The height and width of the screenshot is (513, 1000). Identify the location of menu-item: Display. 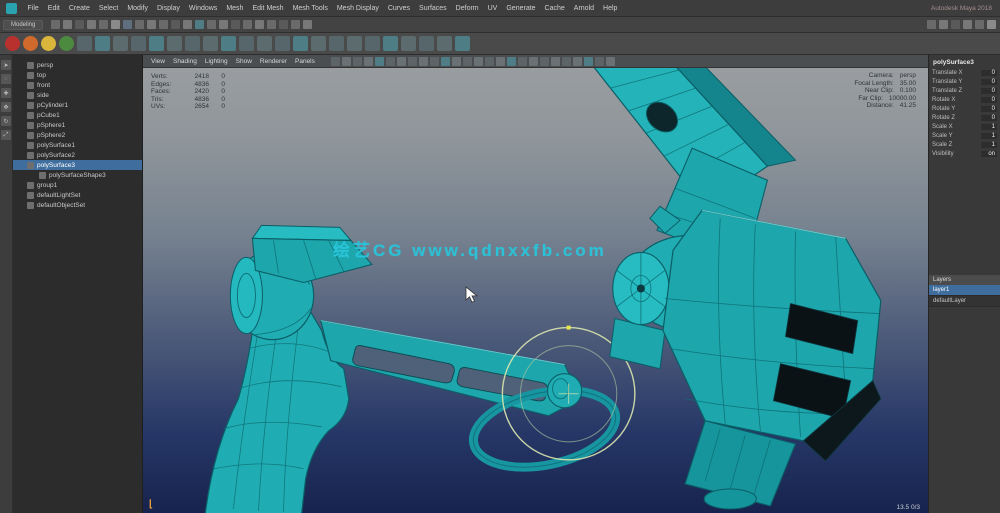
(168, 8).